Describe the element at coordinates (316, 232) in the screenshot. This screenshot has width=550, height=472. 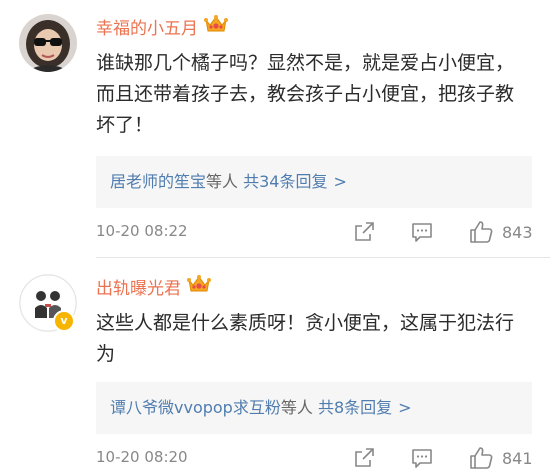
I see `comment-meta: 10-20 08:22 843` at that location.